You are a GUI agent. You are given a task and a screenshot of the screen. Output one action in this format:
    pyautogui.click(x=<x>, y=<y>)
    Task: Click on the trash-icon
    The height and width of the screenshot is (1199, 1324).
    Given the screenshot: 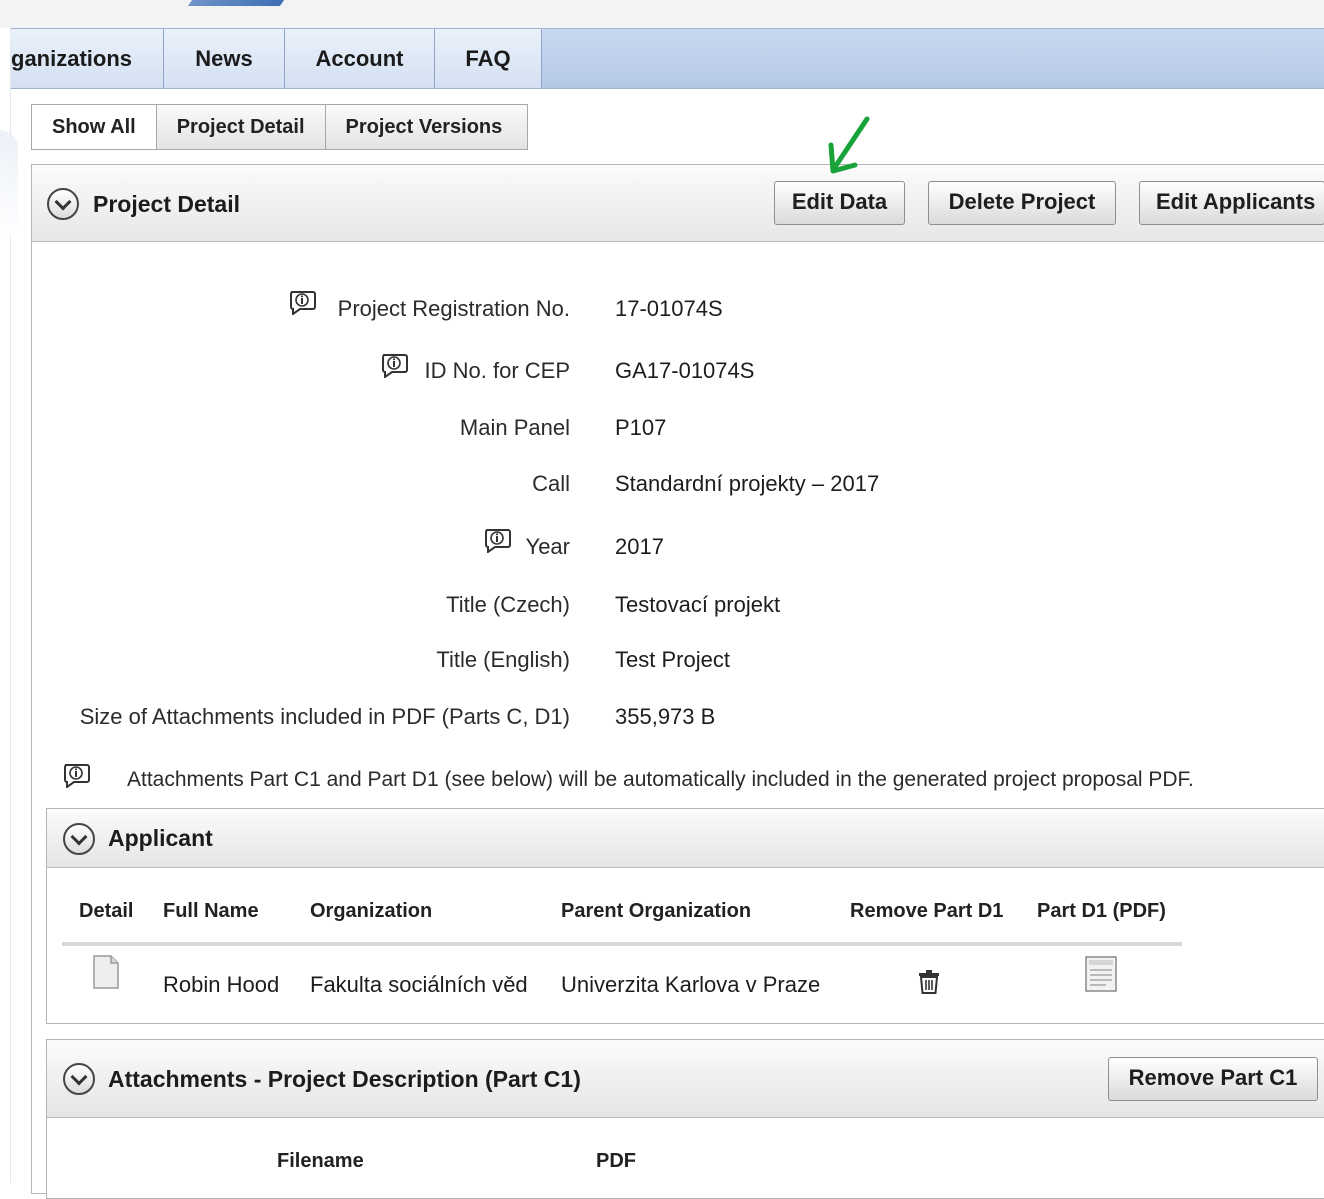 What is the action you would take?
    pyautogui.click(x=929, y=982)
    